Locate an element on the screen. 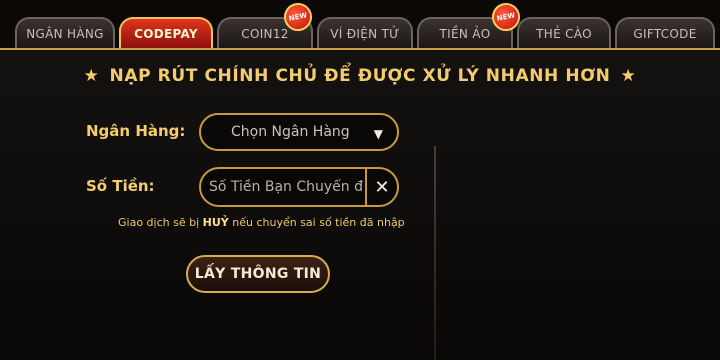 The width and height of the screenshot is (720, 360). amount-label: Số Tiền: is located at coordinates (120, 186).